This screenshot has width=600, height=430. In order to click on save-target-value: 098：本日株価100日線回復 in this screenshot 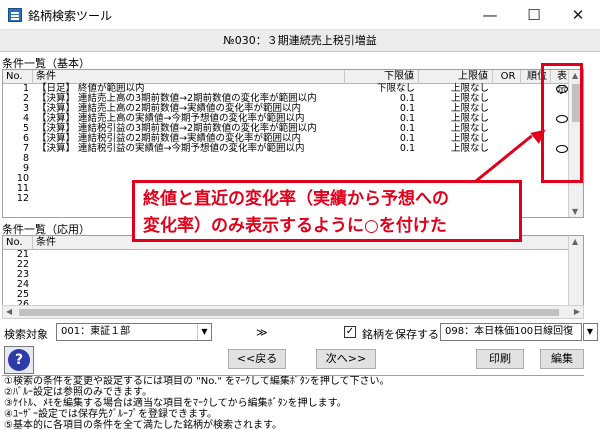, I will do `click(509, 331)`.